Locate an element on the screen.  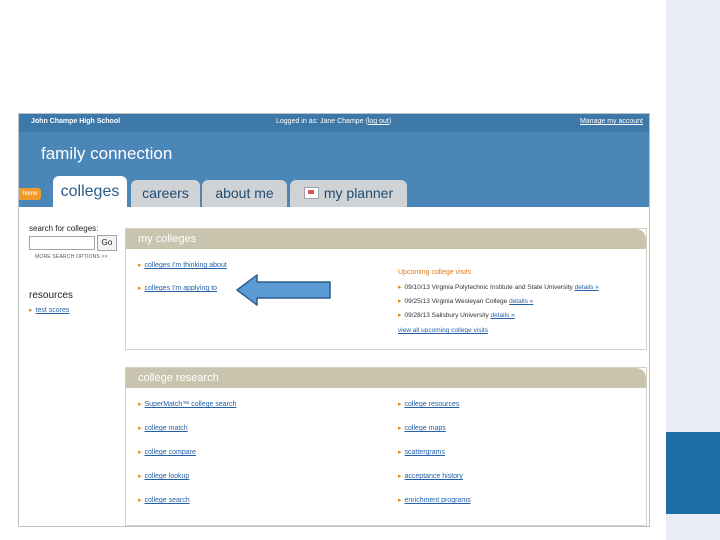
slide-right-bar is located at coordinates (693, 270).